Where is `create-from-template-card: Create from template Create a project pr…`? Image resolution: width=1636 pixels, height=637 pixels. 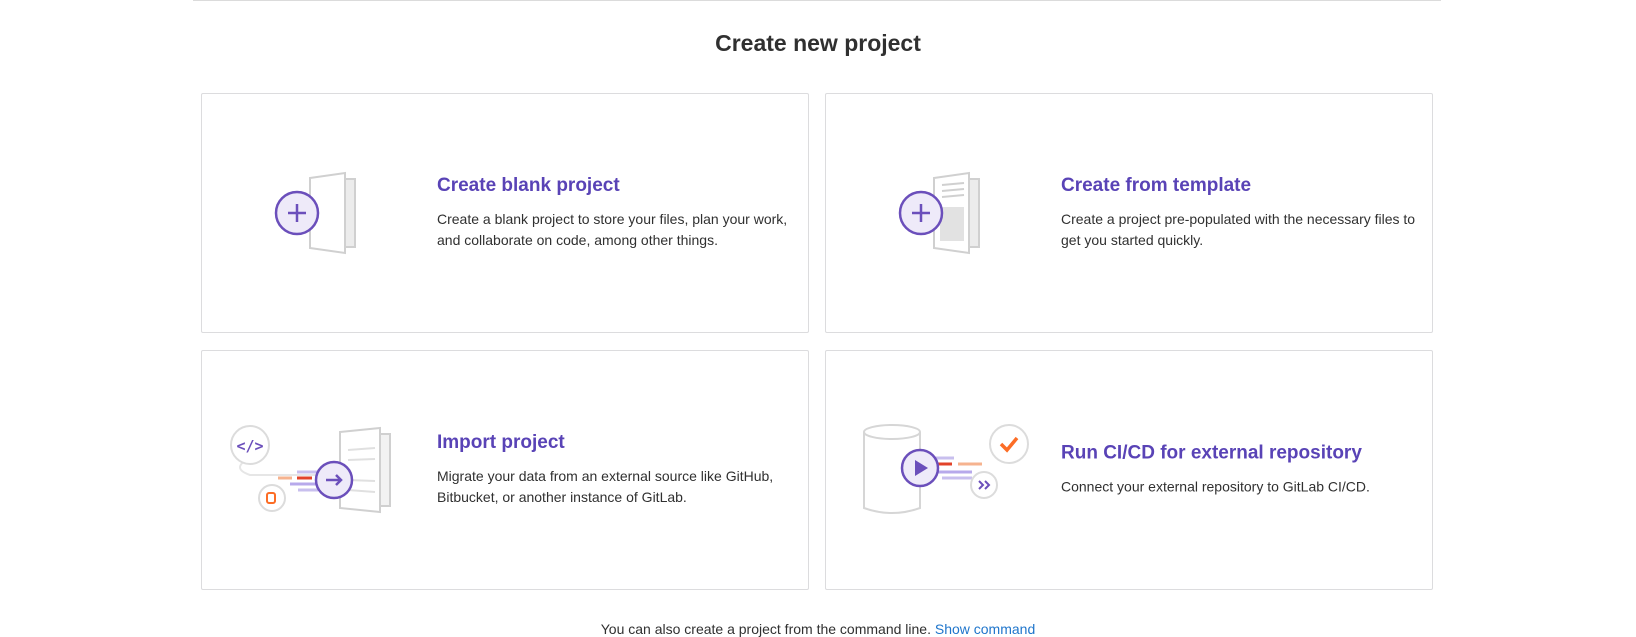 create-from-template-card: Create from template Create a project pr… is located at coordinates (1129, 213).